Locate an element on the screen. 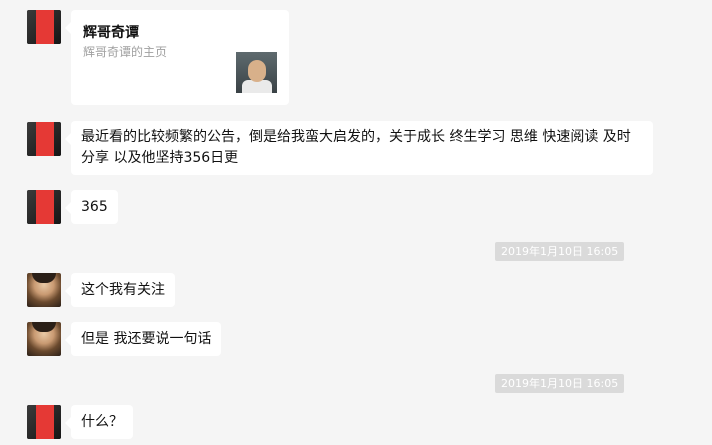  message-text: 什么？ is located at coordinates (102, 422).